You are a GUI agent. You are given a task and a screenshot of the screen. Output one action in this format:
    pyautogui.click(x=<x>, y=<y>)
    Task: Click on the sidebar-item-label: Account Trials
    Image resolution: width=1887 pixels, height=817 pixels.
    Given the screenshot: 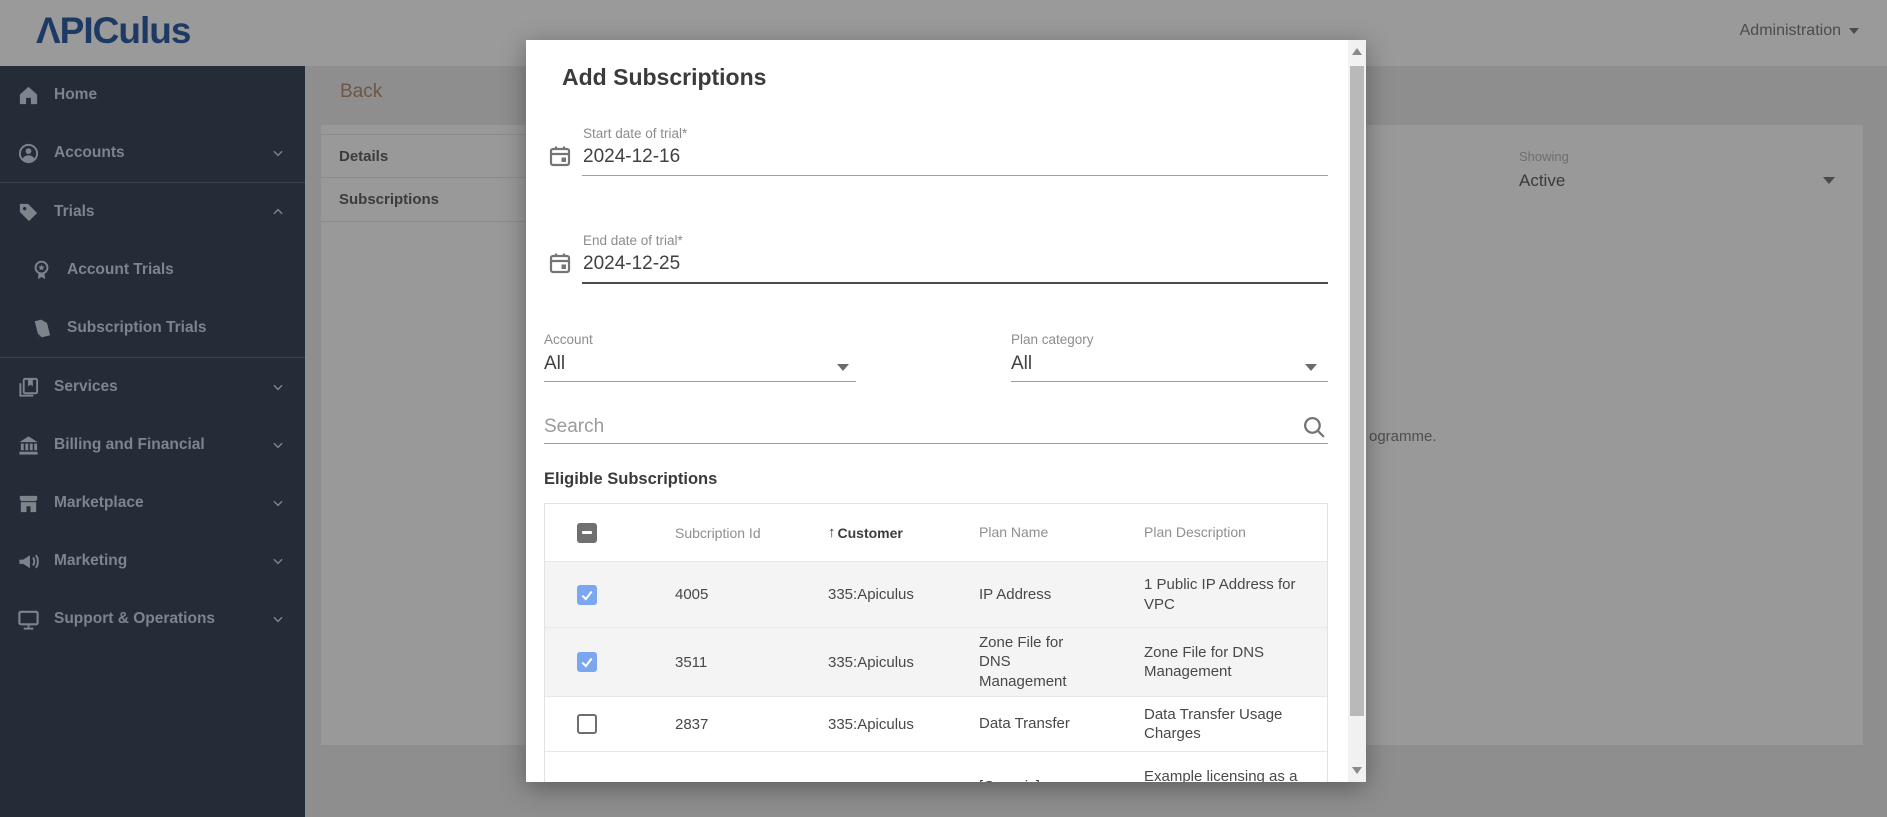 What is the action you would take?
    pyautogui.click(x=120, y=269)
    